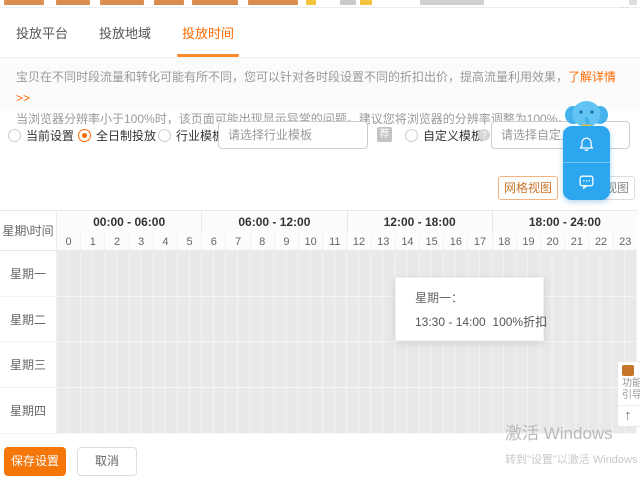 The image size is (640, 478). I want to click on tab-item: 投放平台, so click(42, 32).